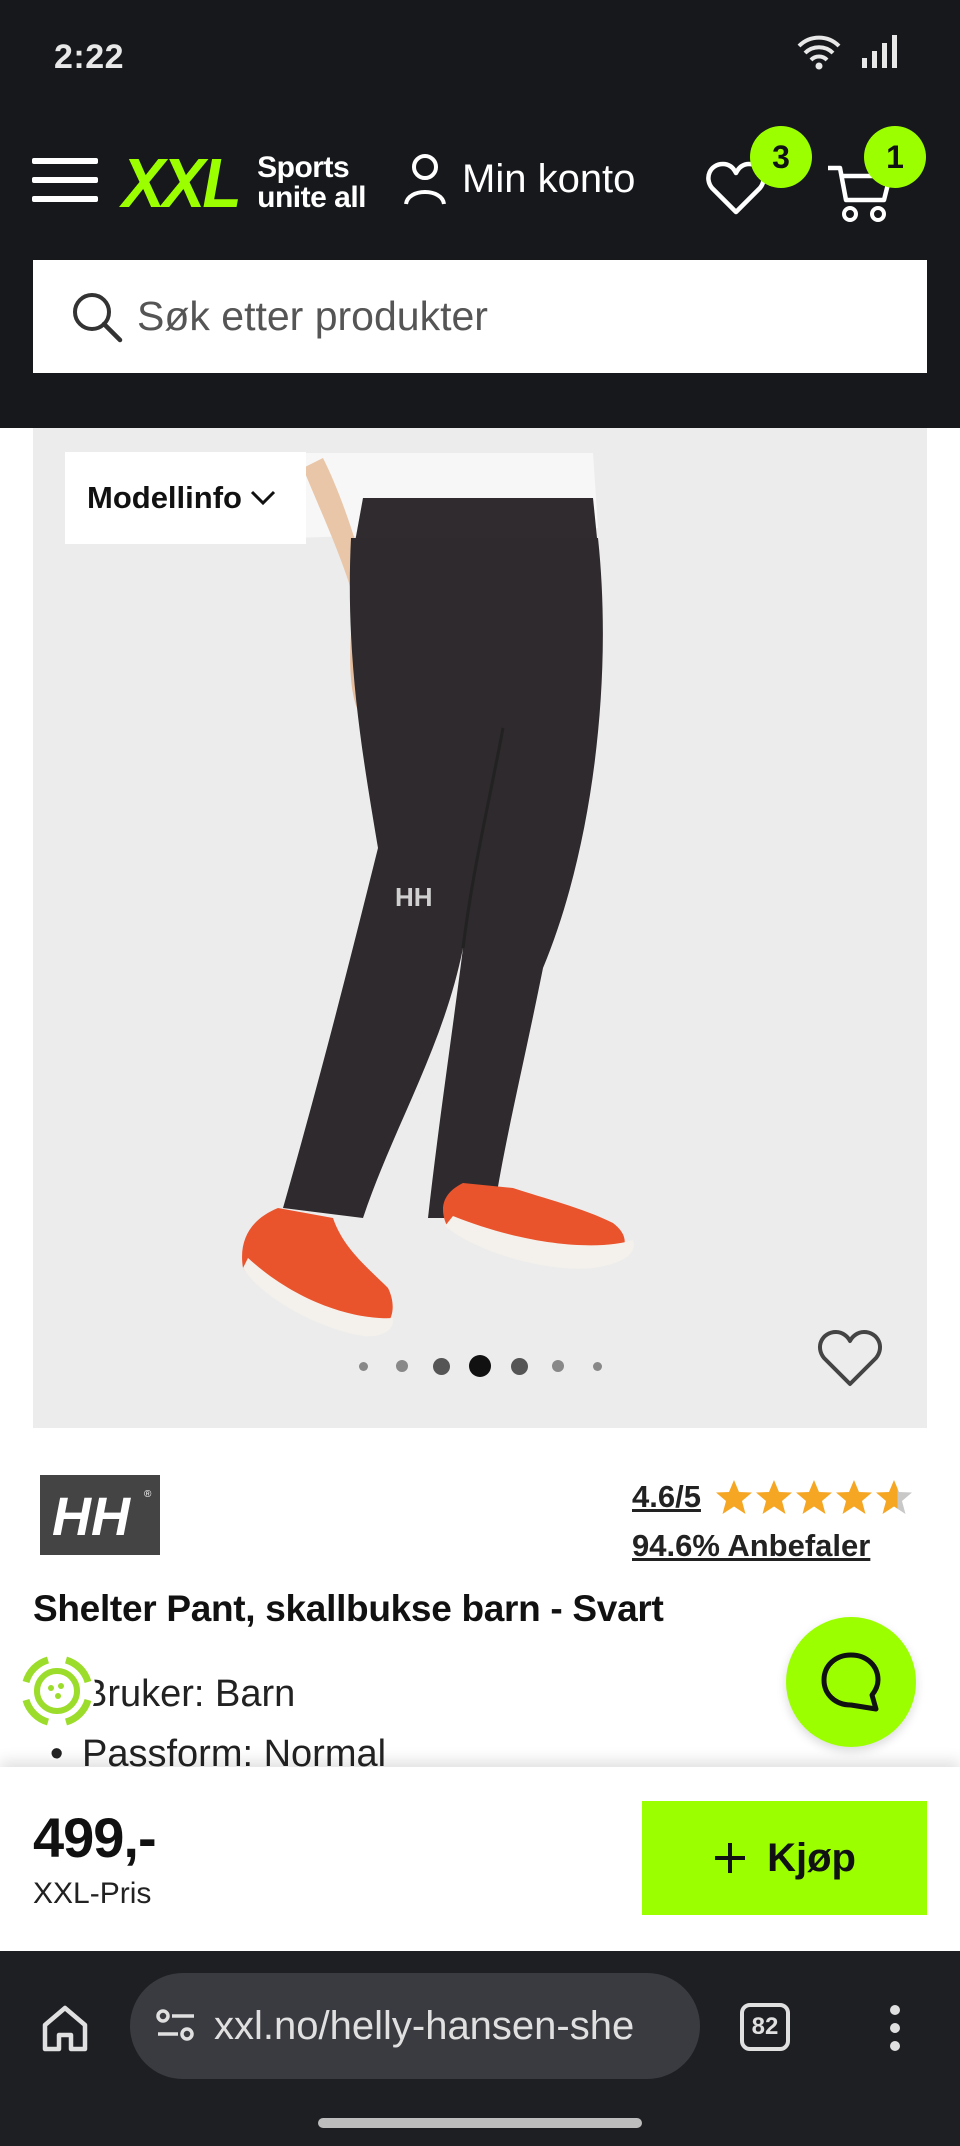 The image size is (960, 2146). Describe the element at coordinates (218, 1698) in the screenshot. I see `feature-item: Bruker: Barn` at that location.